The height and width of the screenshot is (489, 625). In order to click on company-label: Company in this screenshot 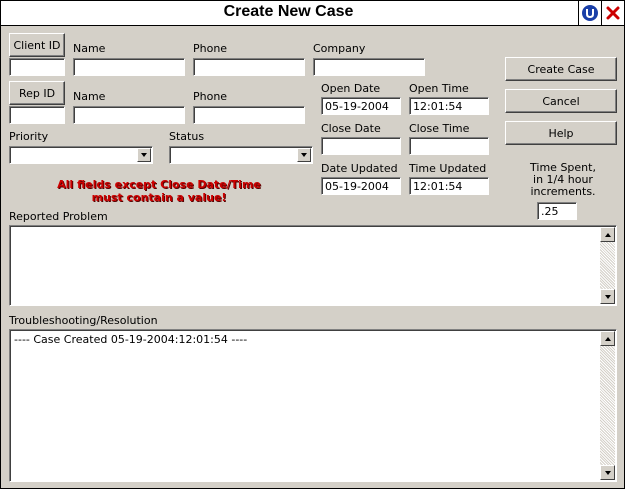, I will do `click(339, 48)`.